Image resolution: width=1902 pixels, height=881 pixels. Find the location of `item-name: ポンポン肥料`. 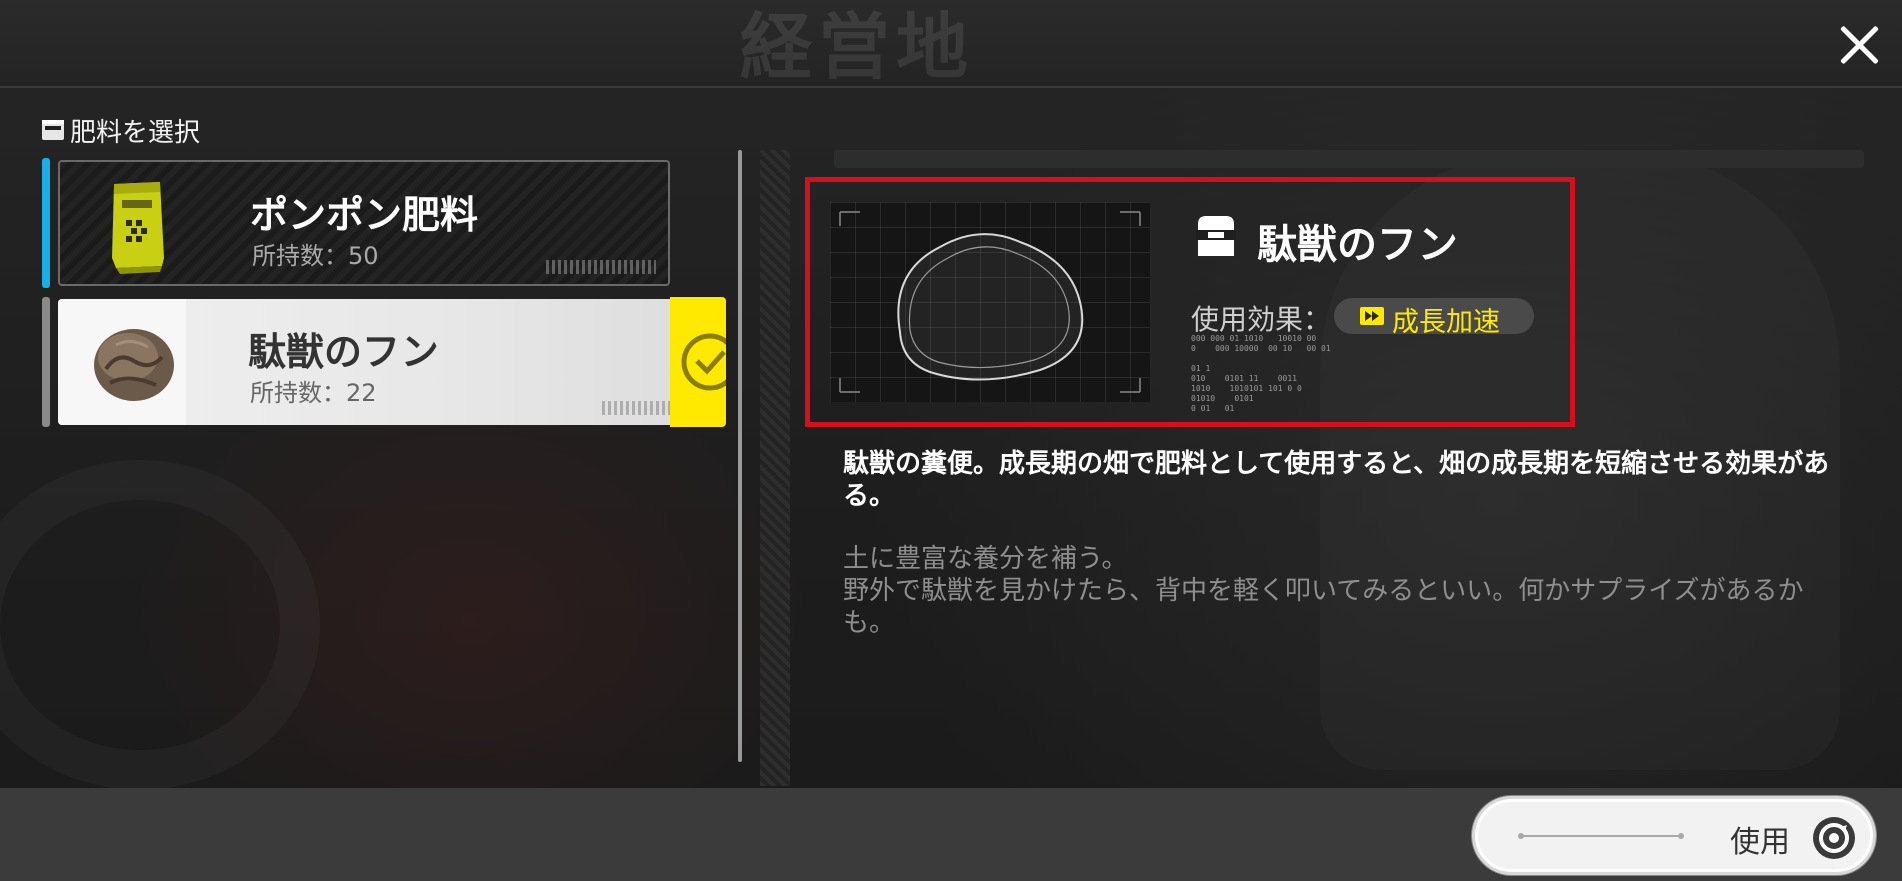

item-name: ポンポン肥料 is located at coordinates (364, 215).